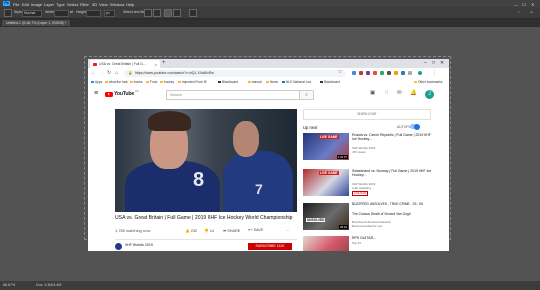 Image resolution: width=540 pixels, height=290 pixels. What do you see at coordinates (255, 230) in the screenshot?
I see `save-button: ≡+ SAVE` at bounding box center [255, 230].